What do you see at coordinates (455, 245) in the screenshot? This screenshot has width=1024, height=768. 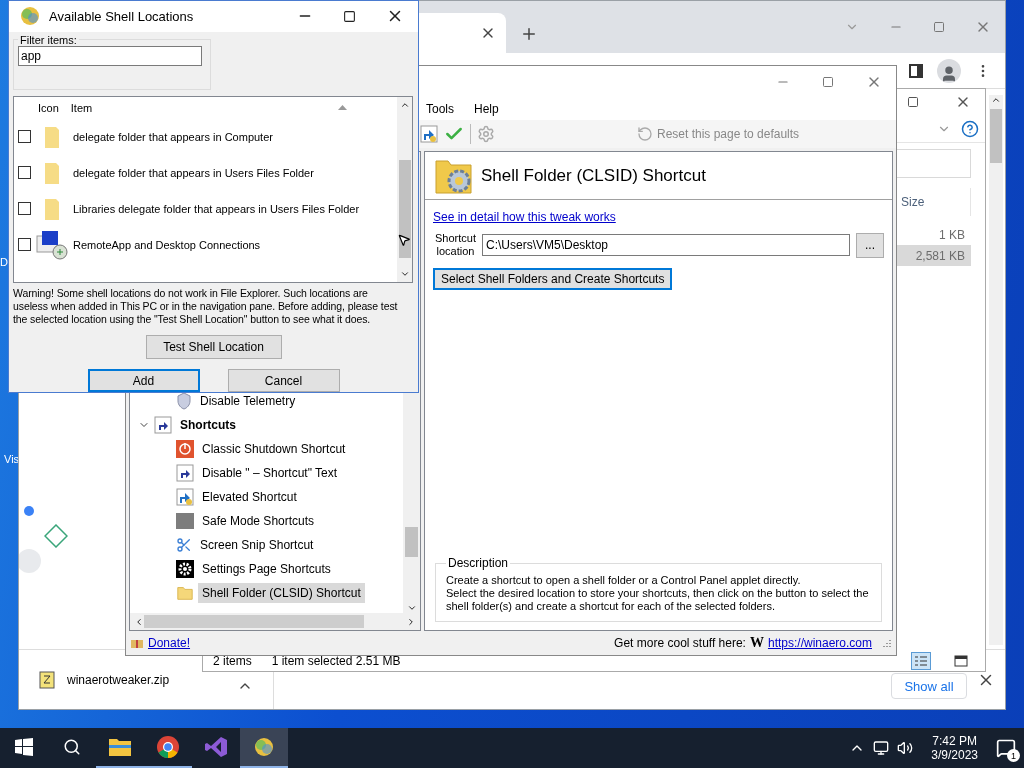 I see `field-label: Shortcut location` at bounding box center [455, 245].